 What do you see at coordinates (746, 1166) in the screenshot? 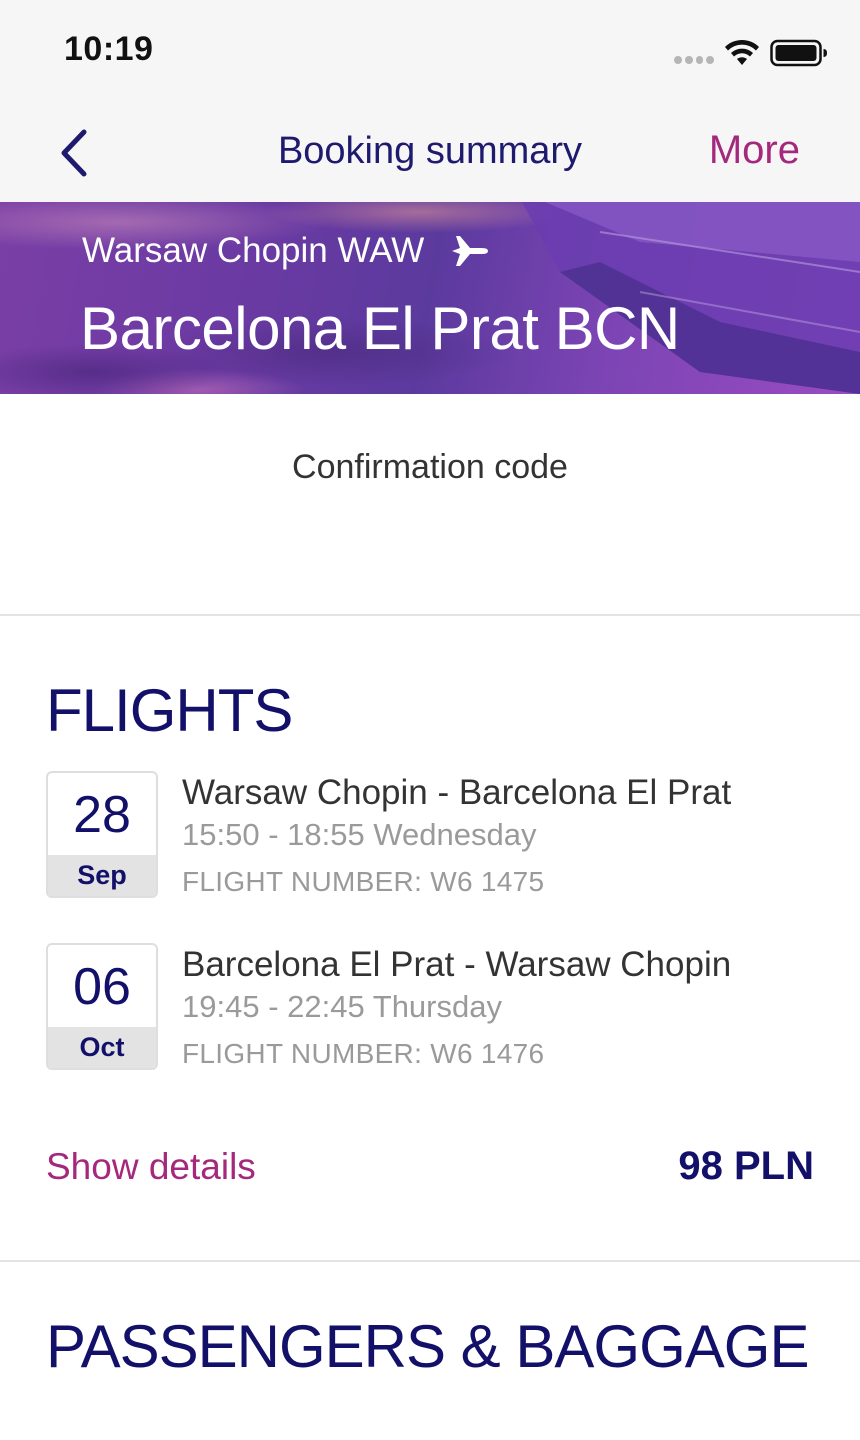
I see `flights-price: 98 PLN` at bounding box center [746, 1166].